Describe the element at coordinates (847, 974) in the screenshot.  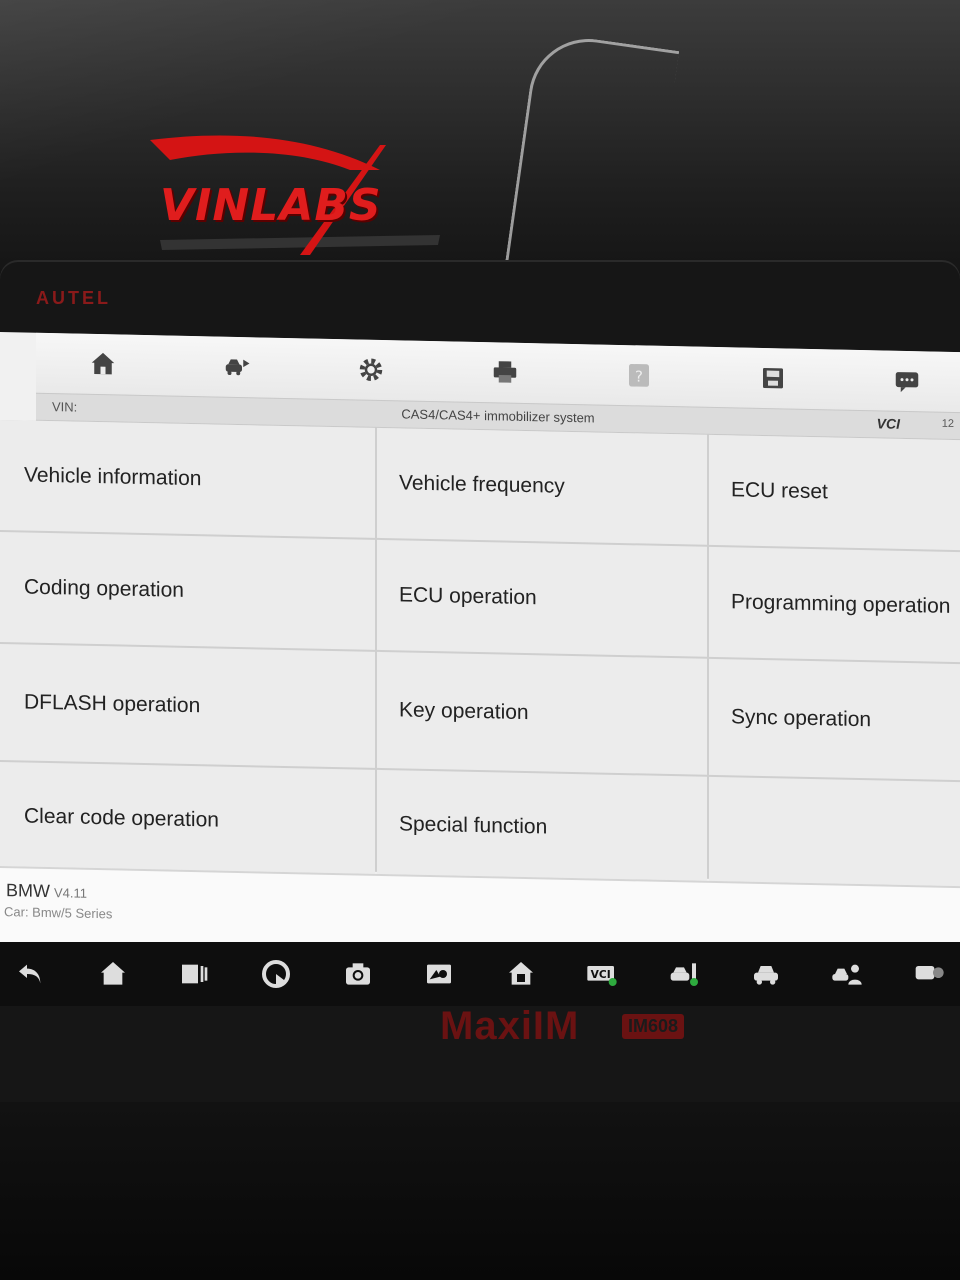
I see `support-icon` at that location.